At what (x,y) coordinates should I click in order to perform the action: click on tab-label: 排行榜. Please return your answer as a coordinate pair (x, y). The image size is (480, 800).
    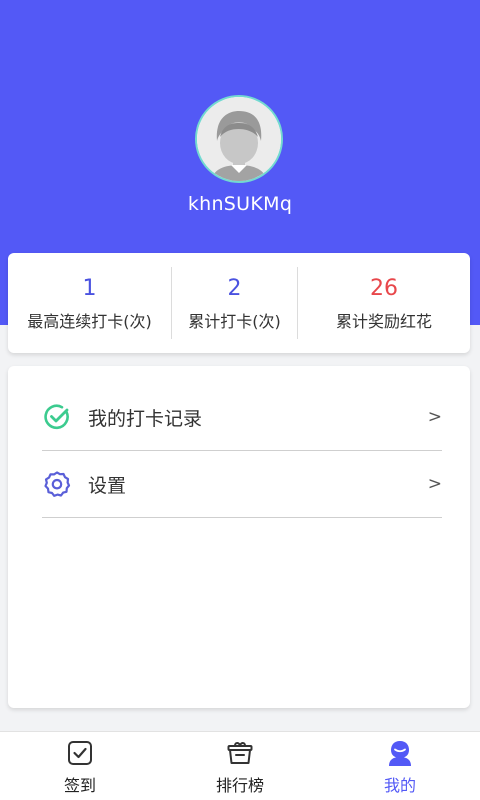
    Looking at the image, I should click on (239, 785).